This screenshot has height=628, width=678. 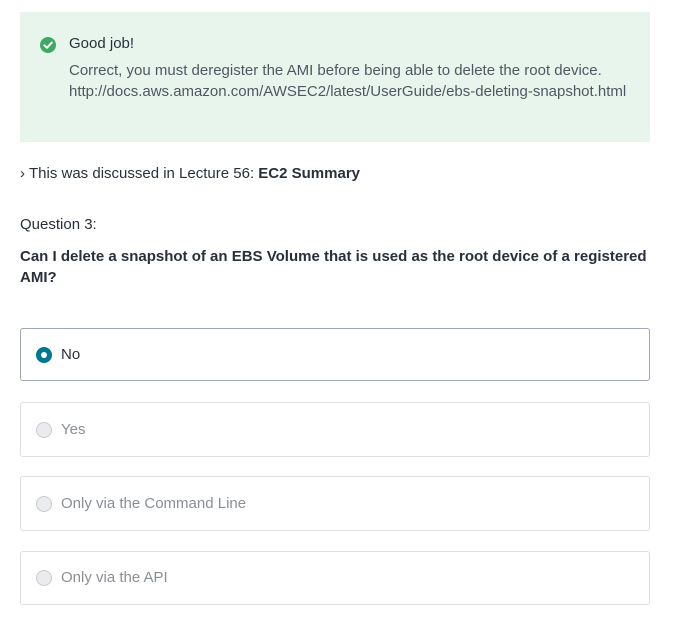 What do you see at coordinates (335, 354) in the screenshot?
I see `answer-option-no: No` at bounding box center [335, 354].